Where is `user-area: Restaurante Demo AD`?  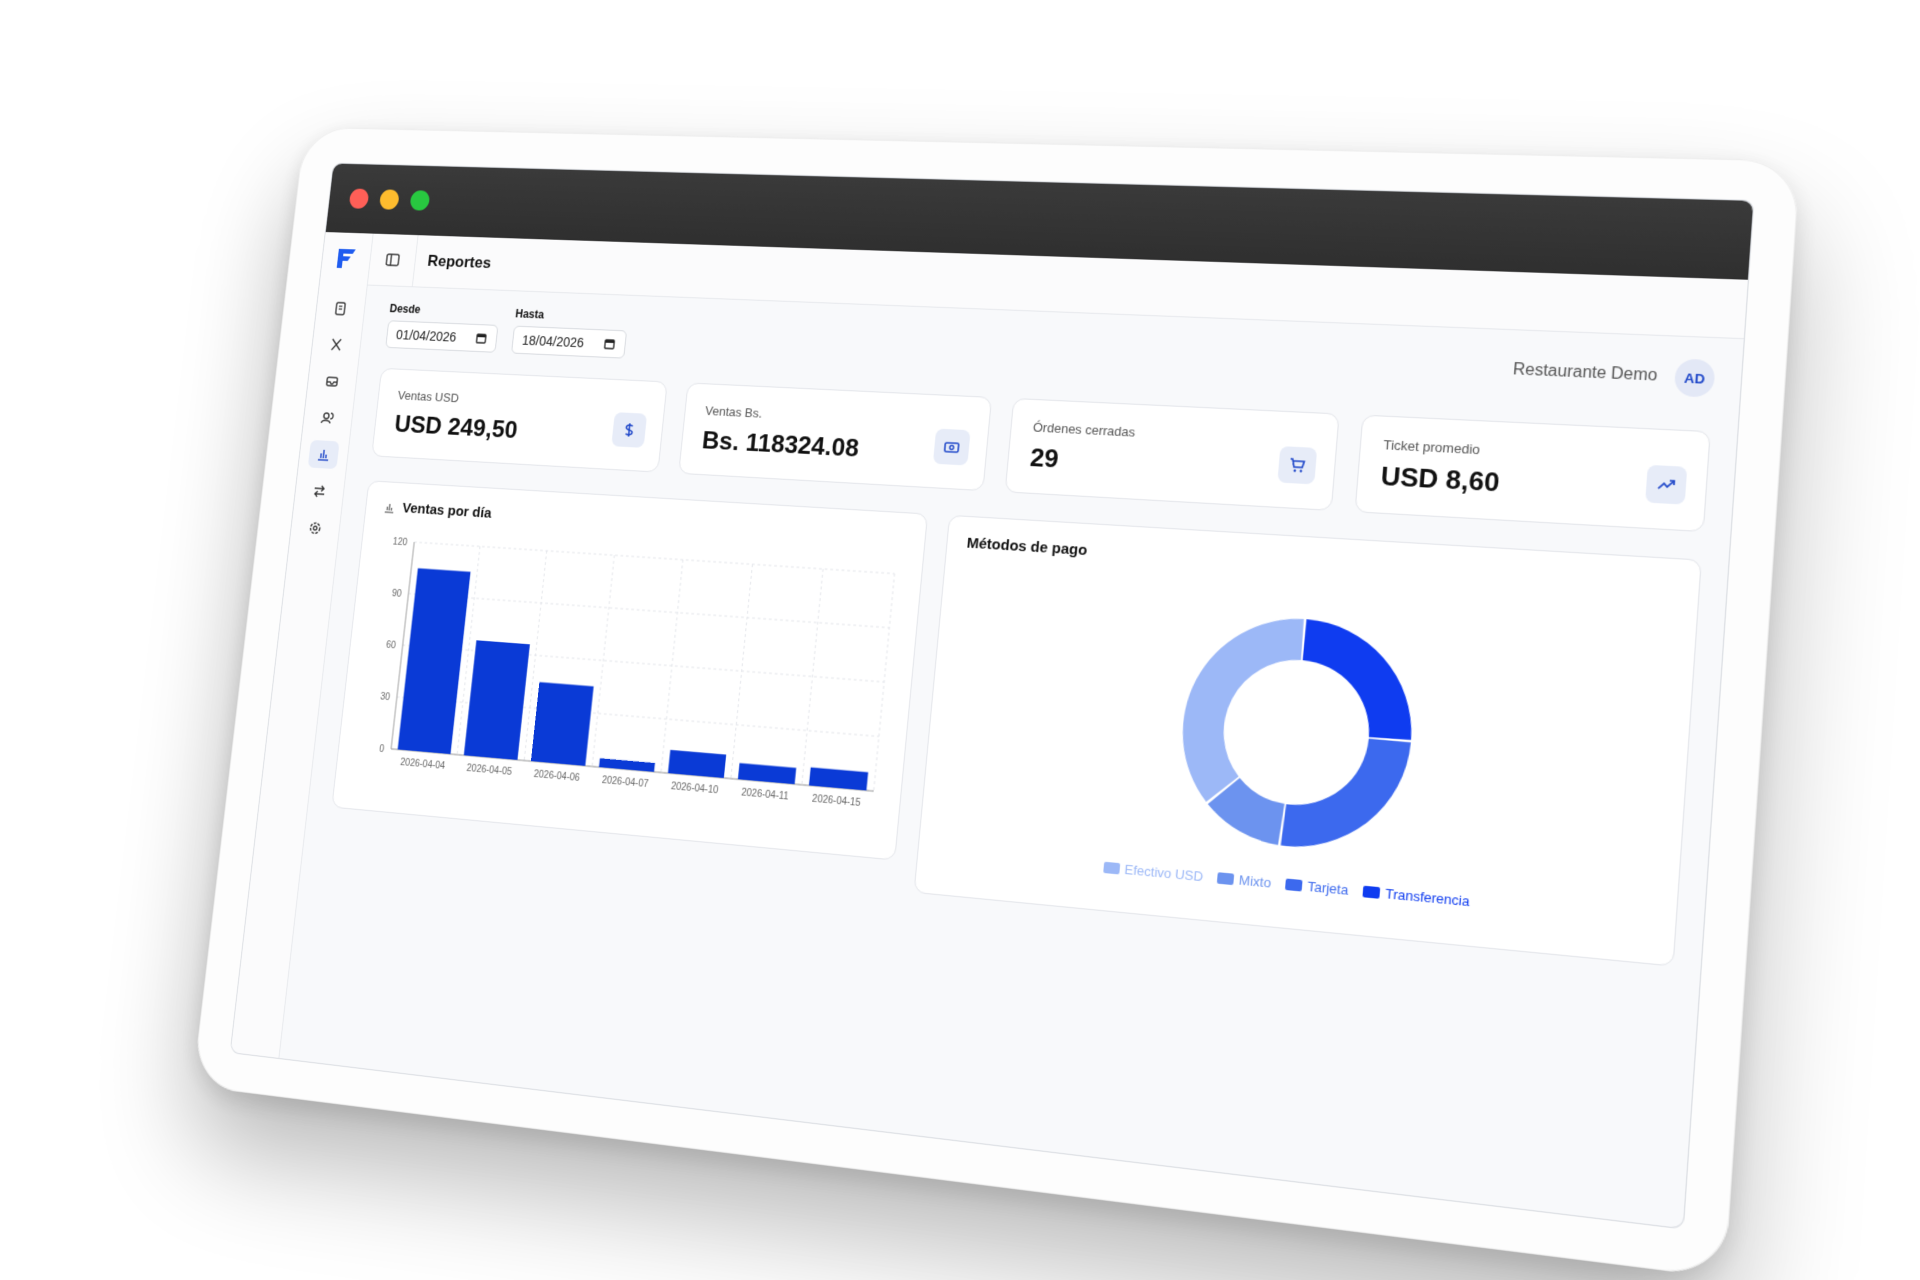
user-area: Restaurante Demo AD is located at coordinates (1613, 375).